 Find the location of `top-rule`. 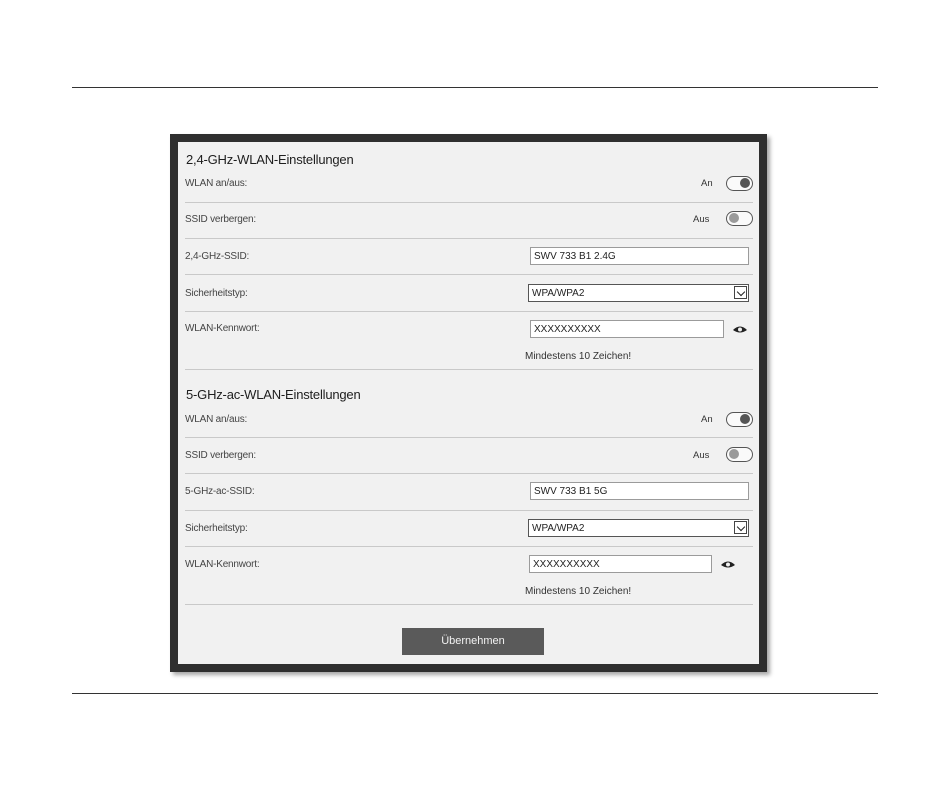

top-rule is located at coordinates (475, 87).